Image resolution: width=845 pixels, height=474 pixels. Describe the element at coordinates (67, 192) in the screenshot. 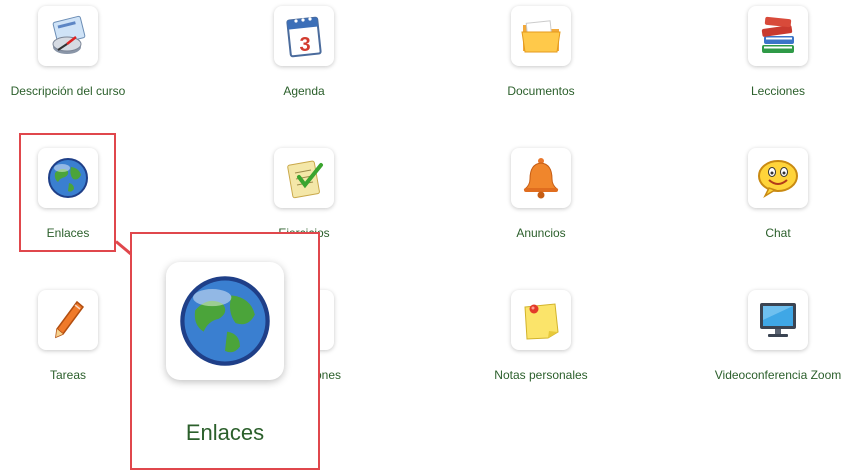

I see `highlight-box` at that location.